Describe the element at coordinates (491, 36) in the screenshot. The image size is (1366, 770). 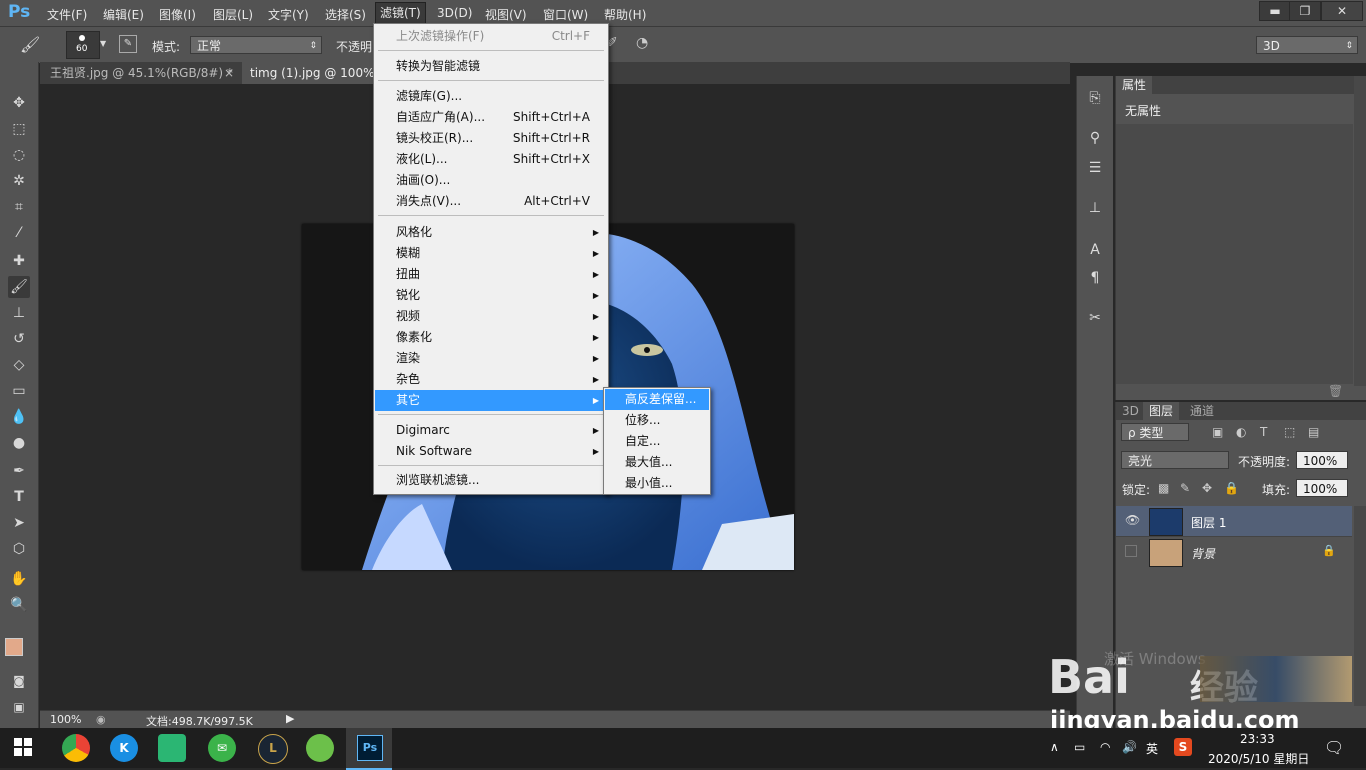
I see `menu-last-filter: 上次滤镜操作(F) Ctrl+F` at that location.